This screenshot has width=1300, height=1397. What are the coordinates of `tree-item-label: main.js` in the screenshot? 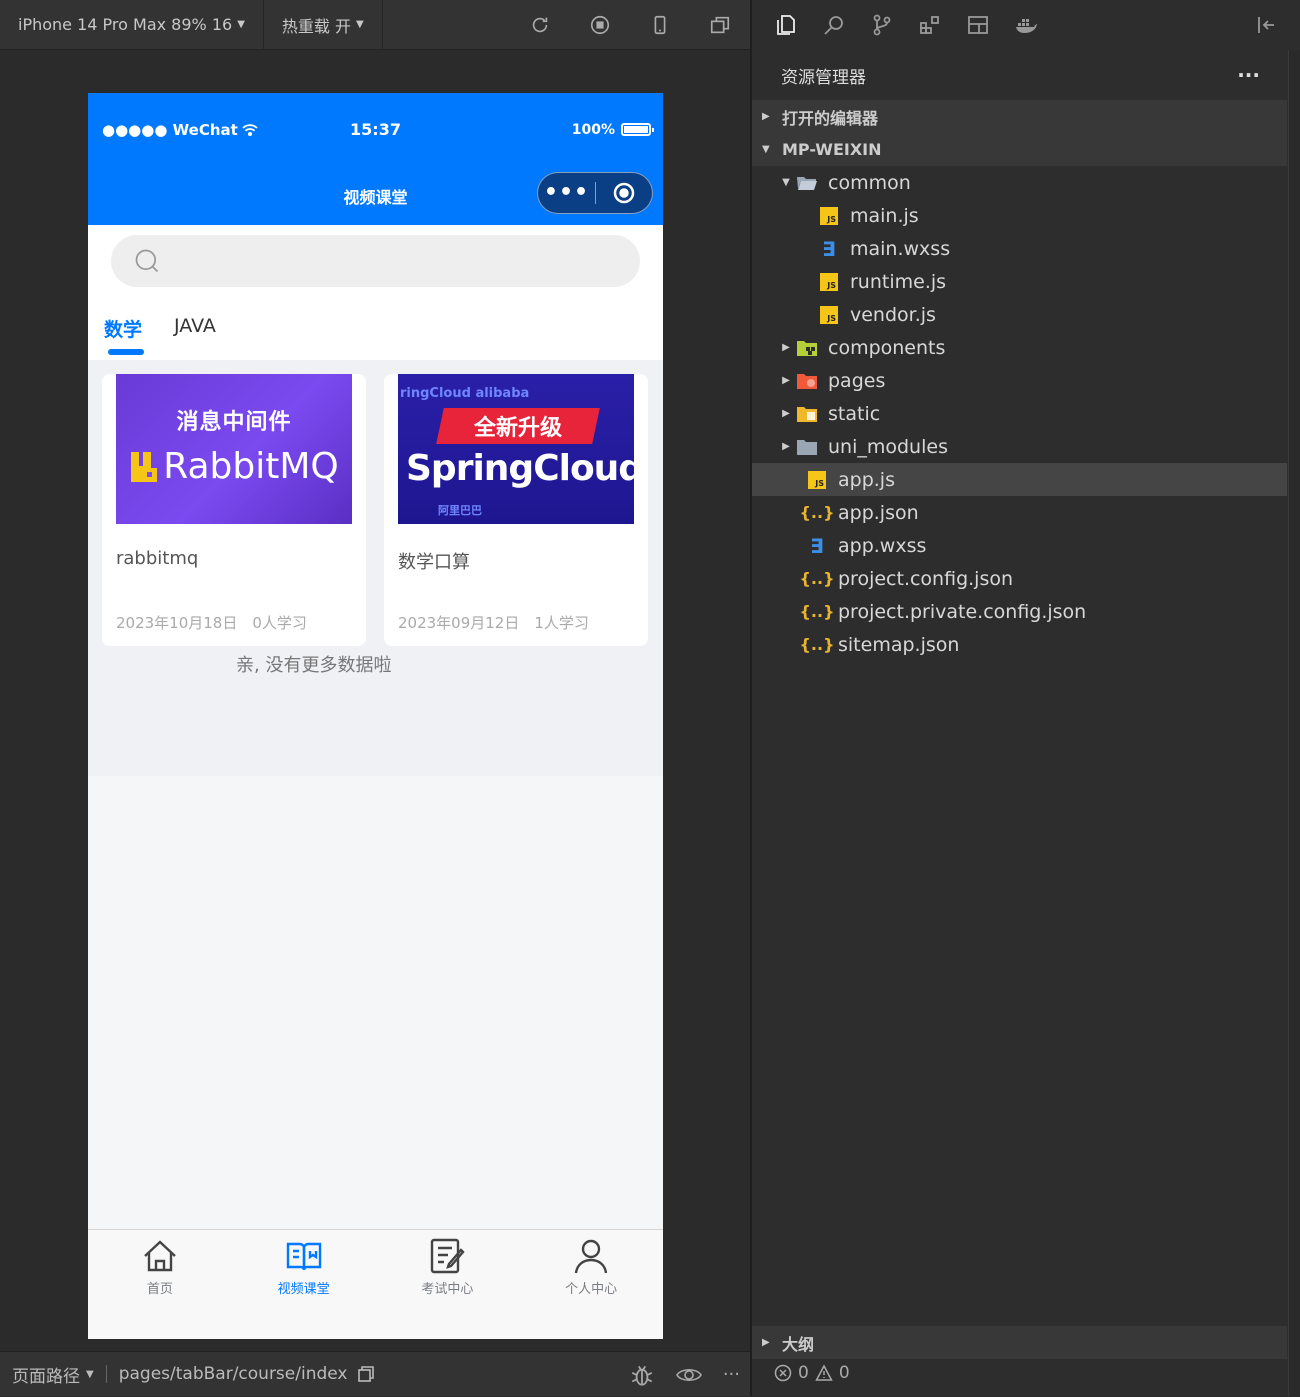 It's located at (884, 215).